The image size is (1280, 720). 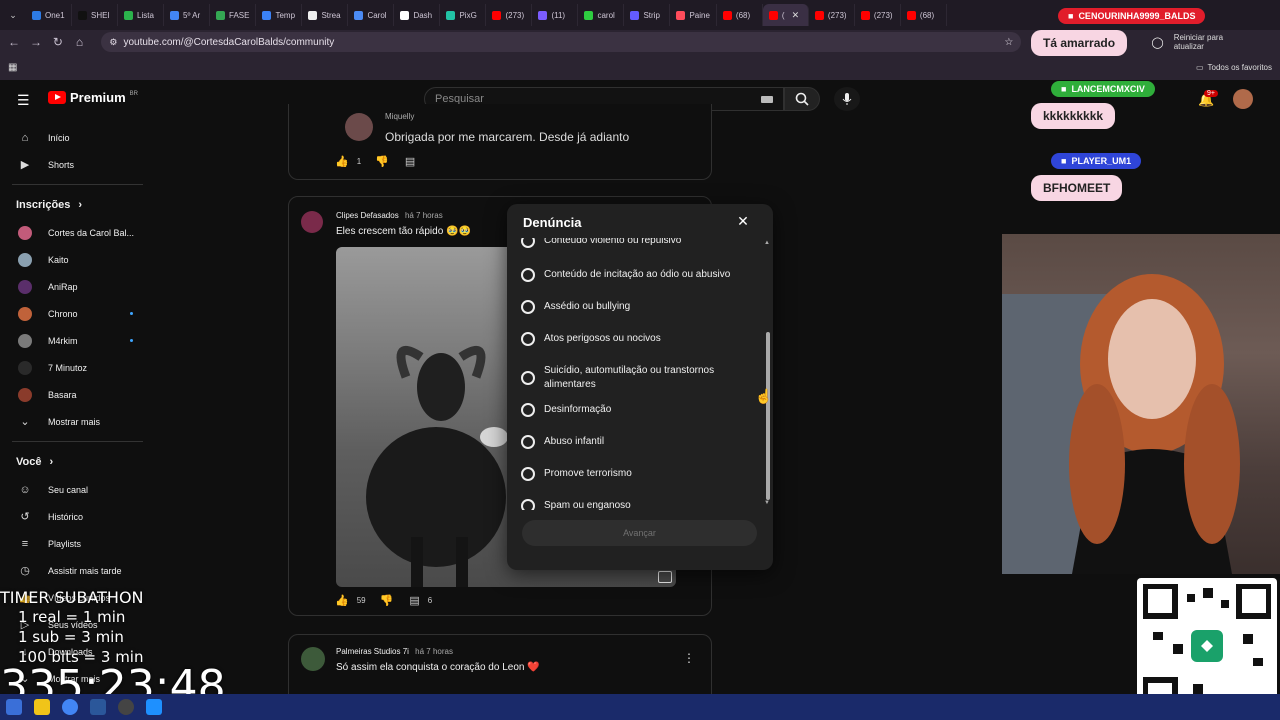 I want to click on browser-tab: carol, so click(x=601, y=15).